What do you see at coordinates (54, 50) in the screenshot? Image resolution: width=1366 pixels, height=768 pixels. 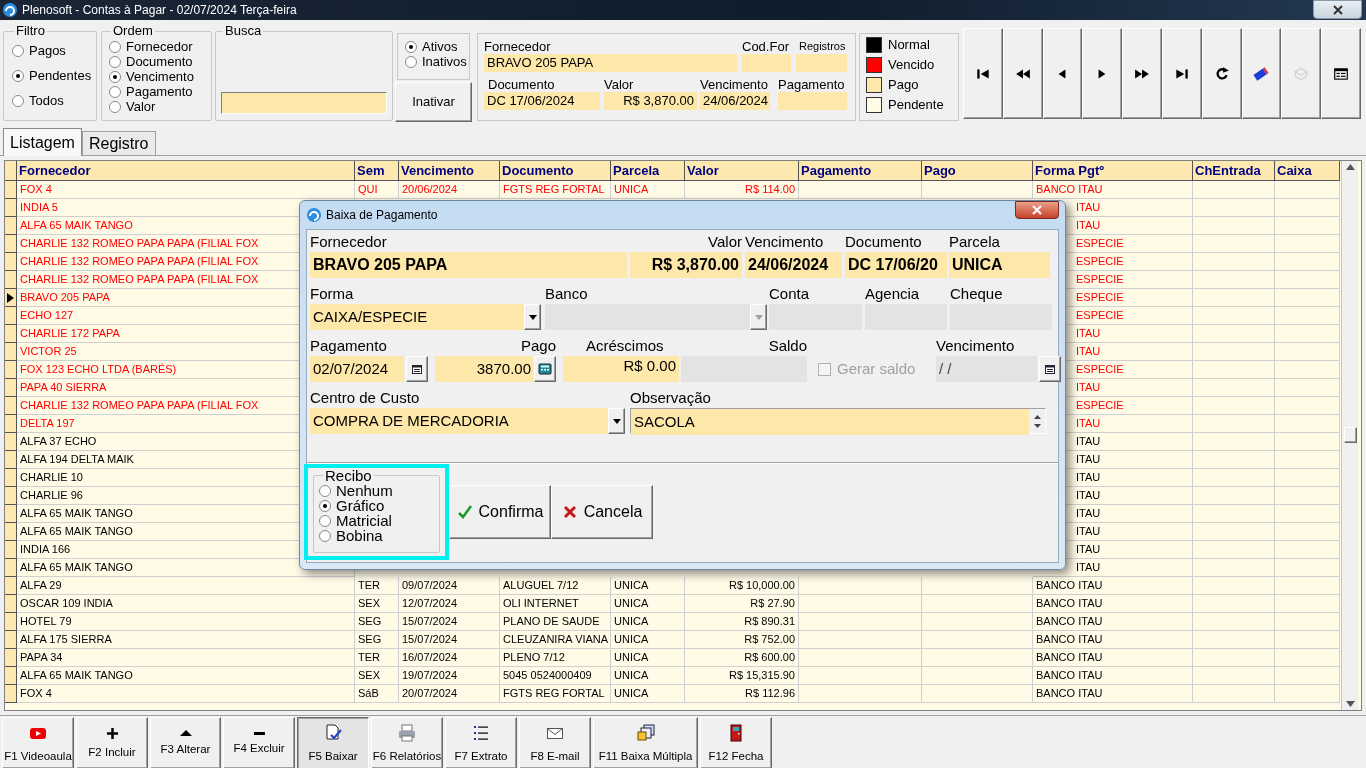 I see `filter-radio: Pagos` at bounding box center [54, 50].